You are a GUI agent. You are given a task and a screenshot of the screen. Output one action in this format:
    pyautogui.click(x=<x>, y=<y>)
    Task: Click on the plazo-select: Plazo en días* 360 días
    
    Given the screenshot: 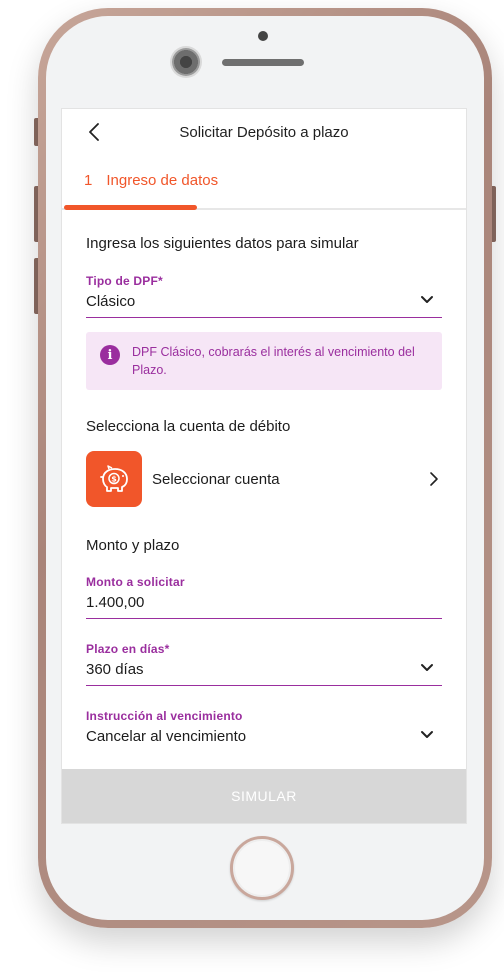 What is the action you would take?
    pyautogui.click(x=264, y=664)
    